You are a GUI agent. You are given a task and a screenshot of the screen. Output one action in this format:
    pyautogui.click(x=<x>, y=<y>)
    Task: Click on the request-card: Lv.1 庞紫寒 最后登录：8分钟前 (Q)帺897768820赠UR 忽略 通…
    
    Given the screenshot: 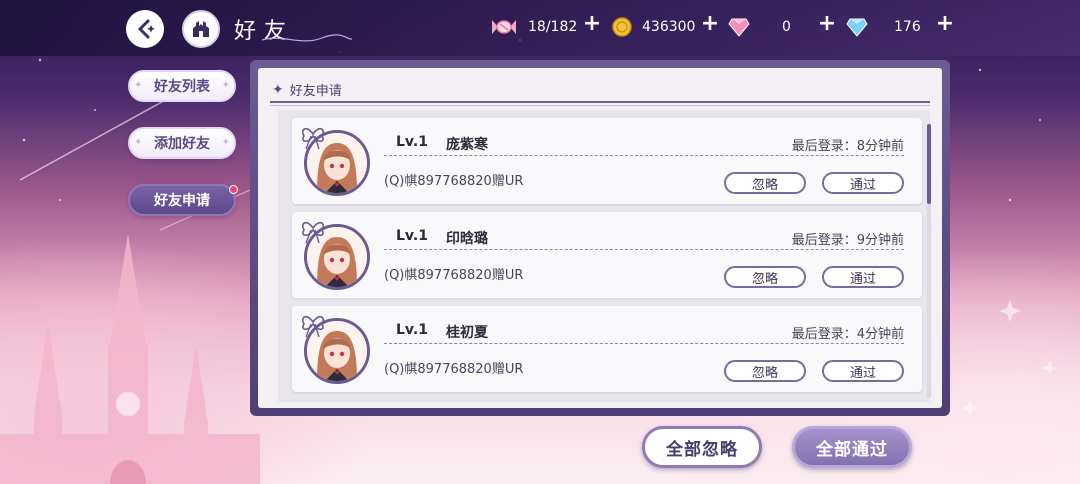 What is the action you would take?
    pyautogui.click(x=607, y=161)
    